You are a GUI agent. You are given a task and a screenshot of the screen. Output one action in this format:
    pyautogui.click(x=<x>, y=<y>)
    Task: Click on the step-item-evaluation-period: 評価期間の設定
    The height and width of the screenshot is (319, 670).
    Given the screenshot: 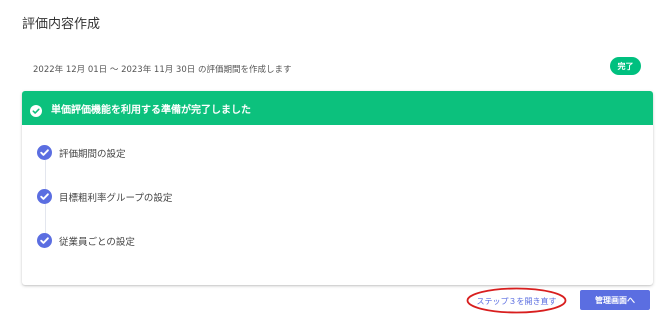 What is the action you would take?
    pyautogui.click(x=81, y=152)
    